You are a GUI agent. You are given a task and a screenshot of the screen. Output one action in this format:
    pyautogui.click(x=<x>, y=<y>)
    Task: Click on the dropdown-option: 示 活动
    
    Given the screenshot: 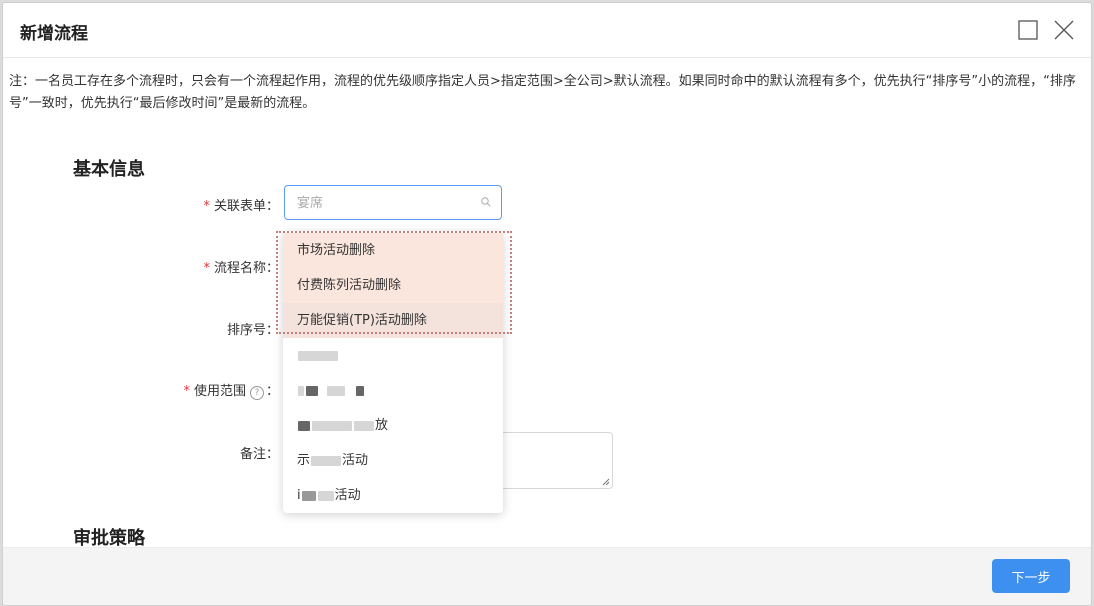 What is the action you would take?
    pyautogui.click(x=393, y=460)
    